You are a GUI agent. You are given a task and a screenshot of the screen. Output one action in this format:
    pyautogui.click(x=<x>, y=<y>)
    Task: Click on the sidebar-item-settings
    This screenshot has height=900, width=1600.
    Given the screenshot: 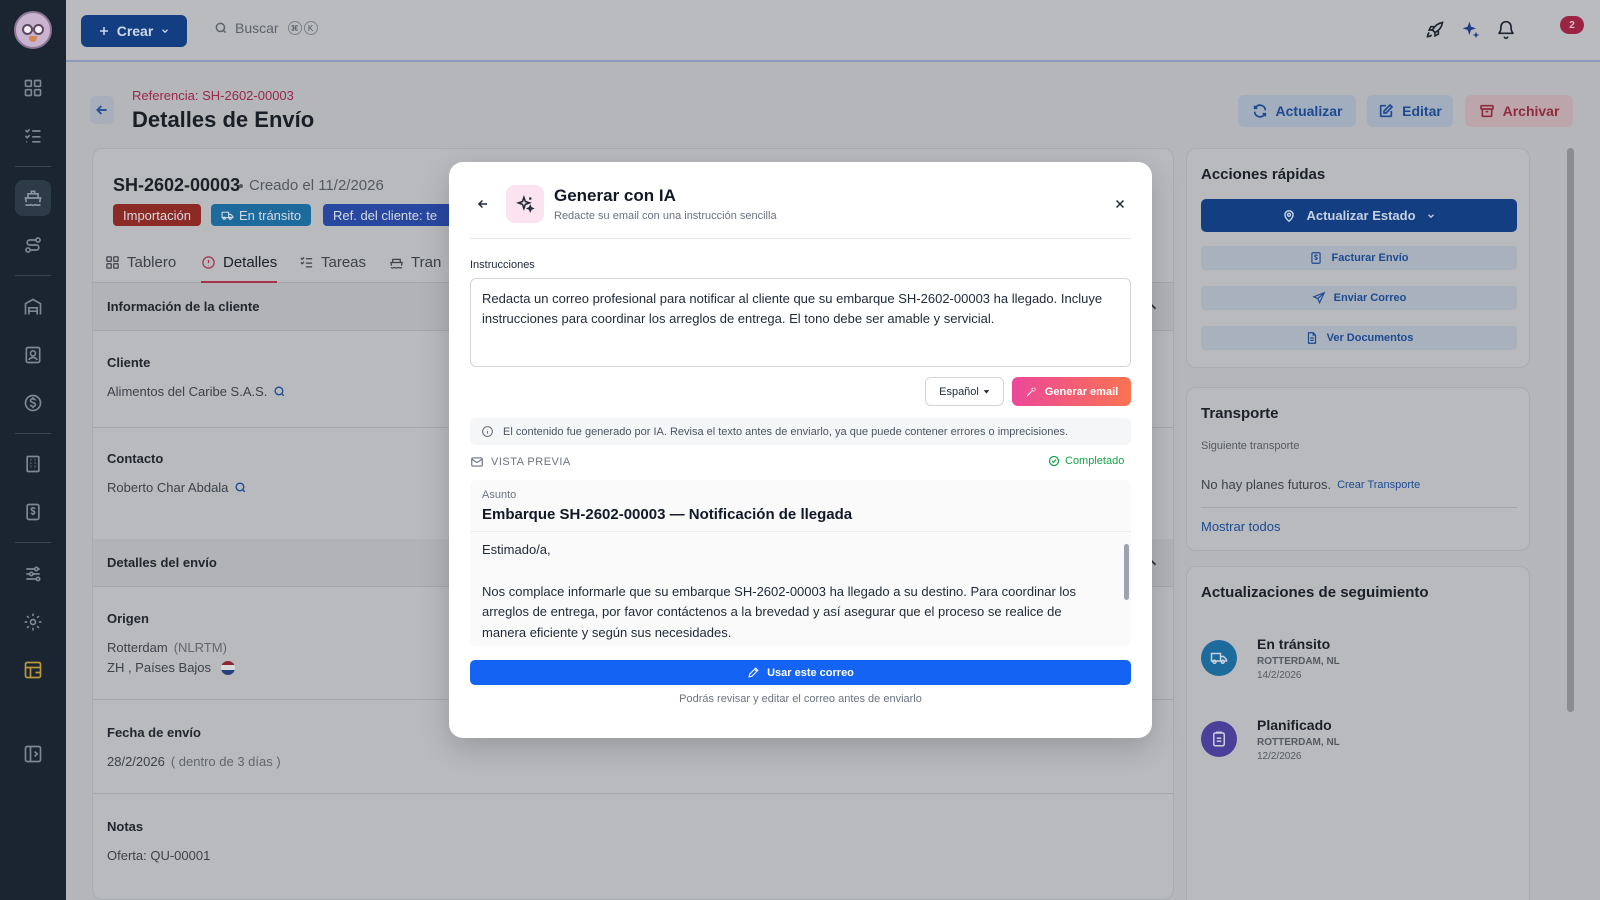 What is the action you would take?
    pyautogui.click(x=33, y=622)
    